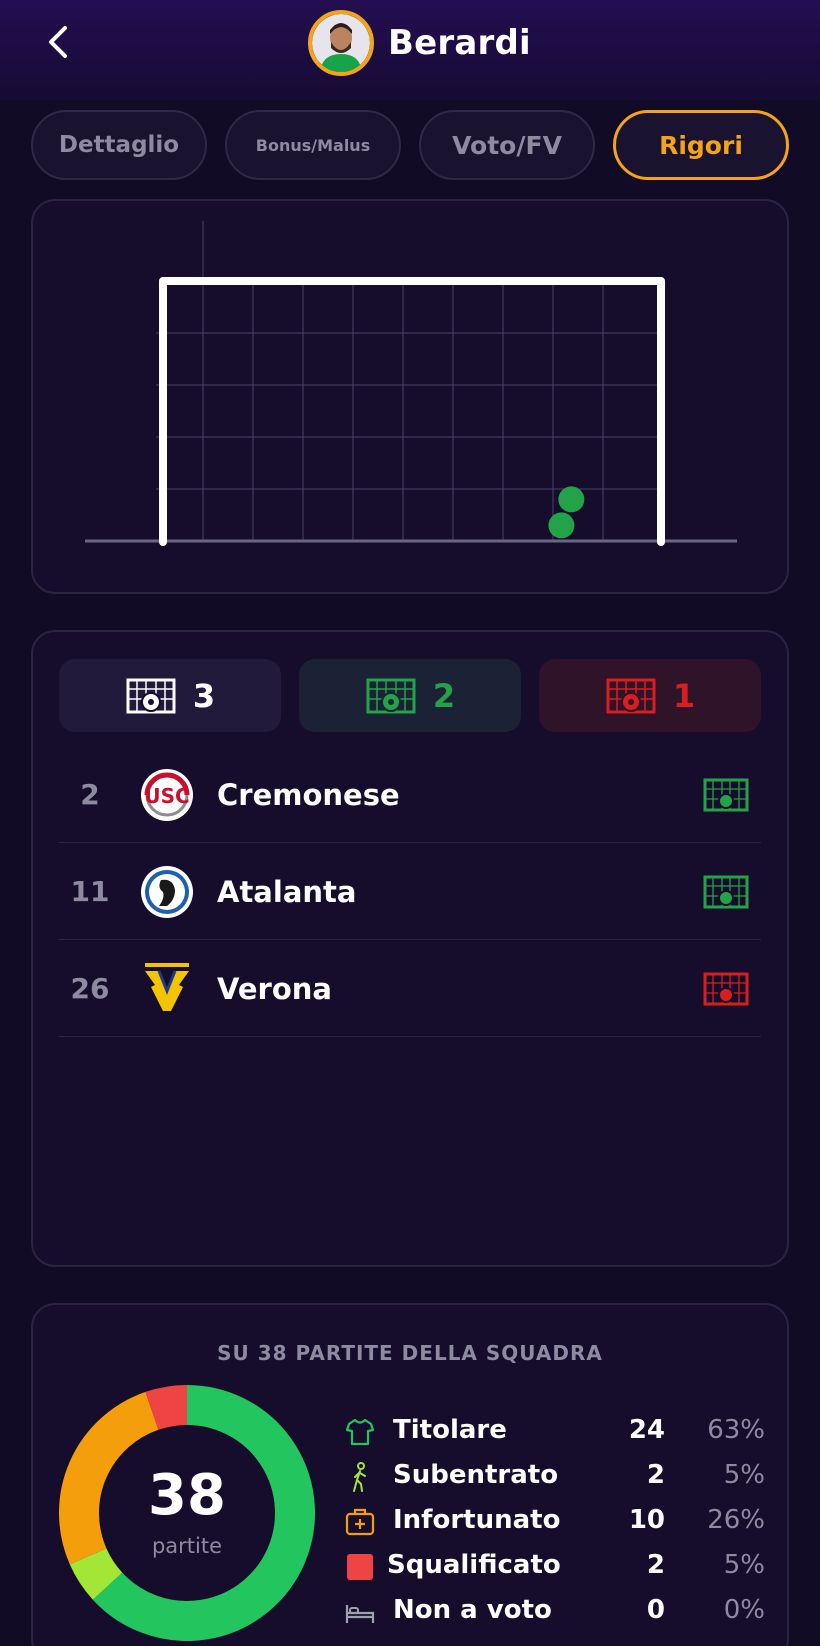 This screenshot has height=1646, width=820. I want to click on legend-label: Subentrato, so click(476, 1475).